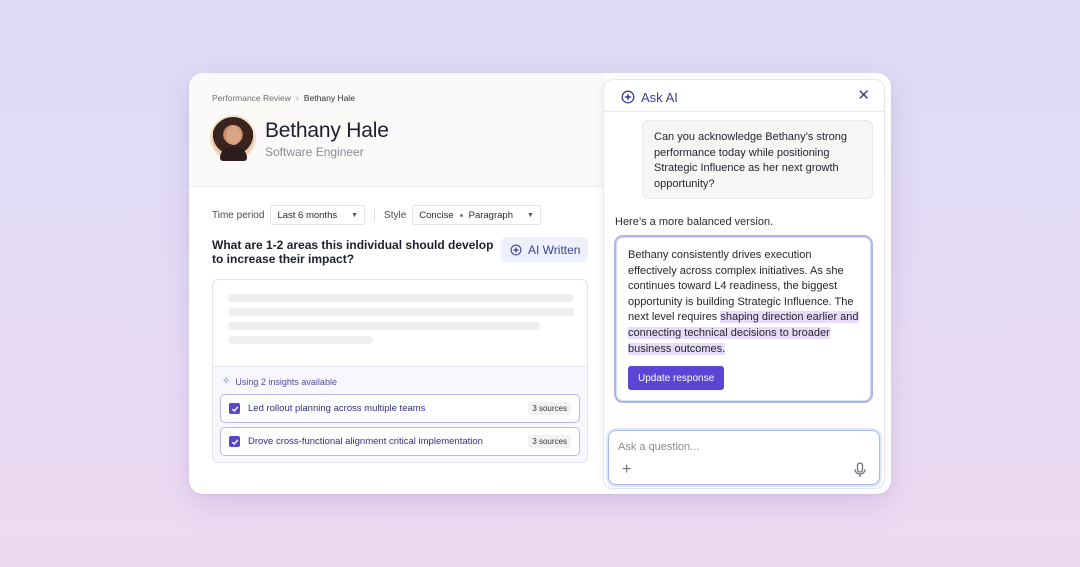  Describe the element at coordinates (863, 95) in the screenshot. I see `close-icon: ✕` at that location.